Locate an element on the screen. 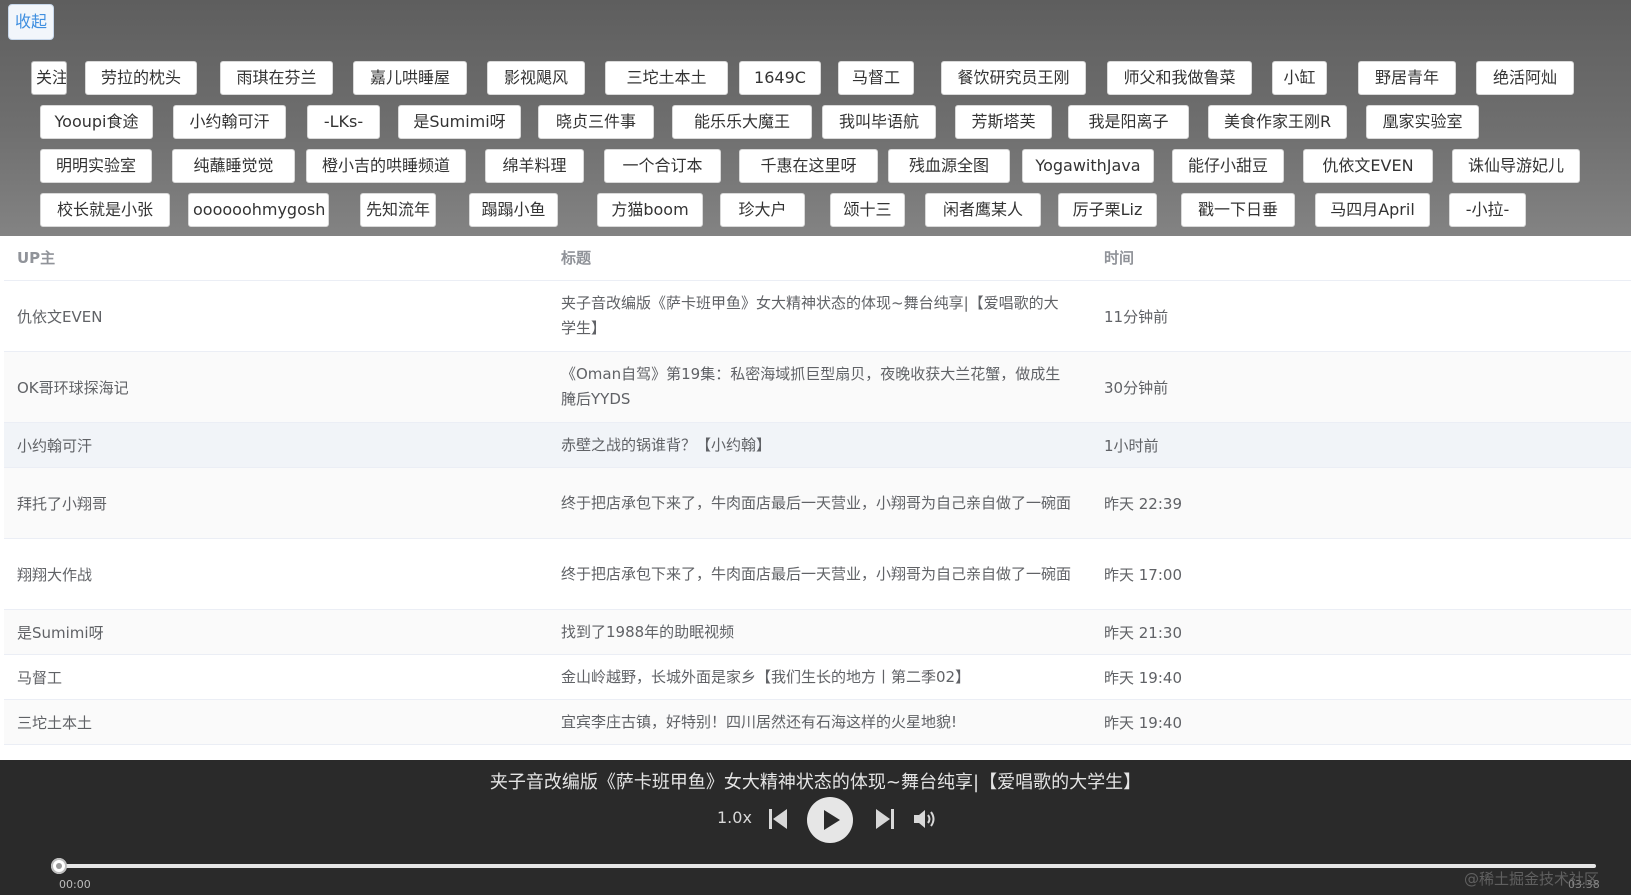  up-tag: 凰家实验室 is located at coordinates (1422, 122).